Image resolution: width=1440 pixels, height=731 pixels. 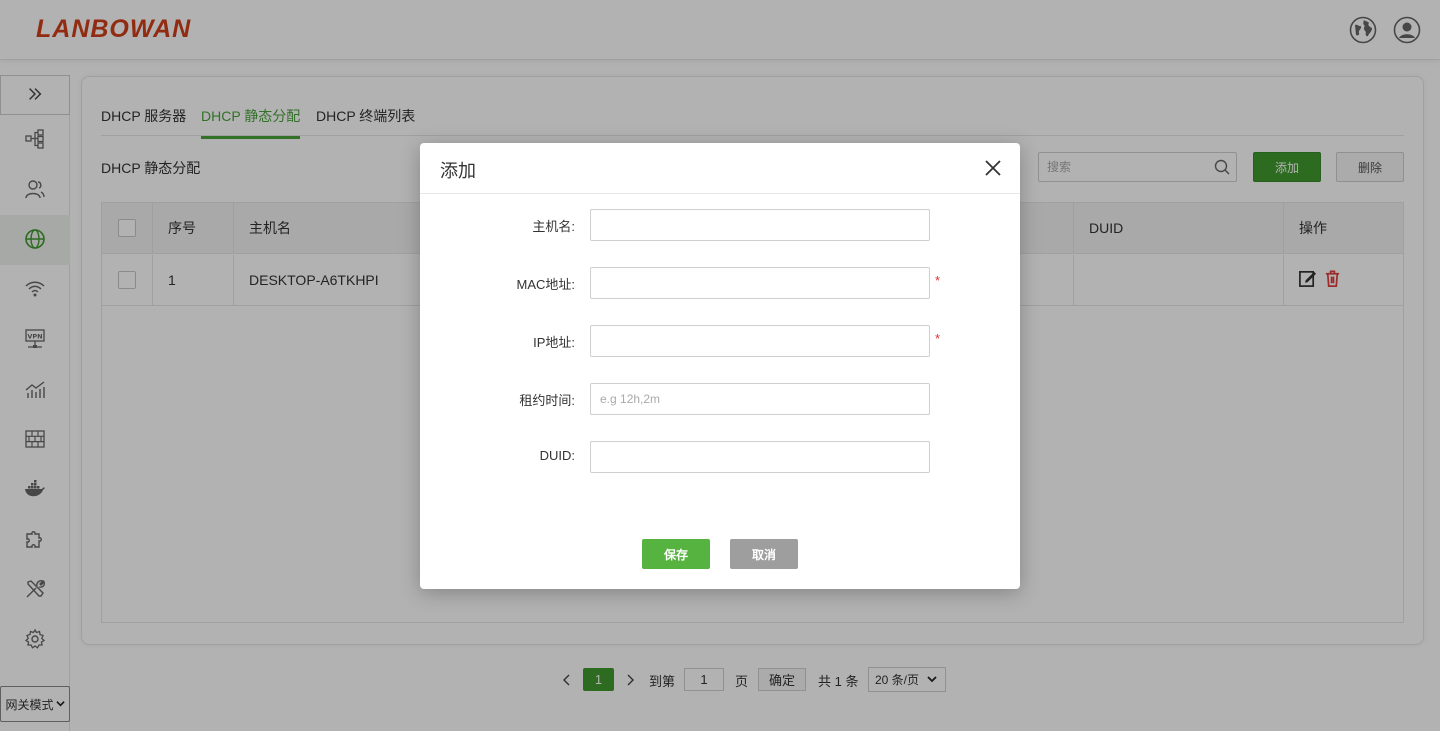 I want to click on lease-time-field-box, so click(x=760, y=399).